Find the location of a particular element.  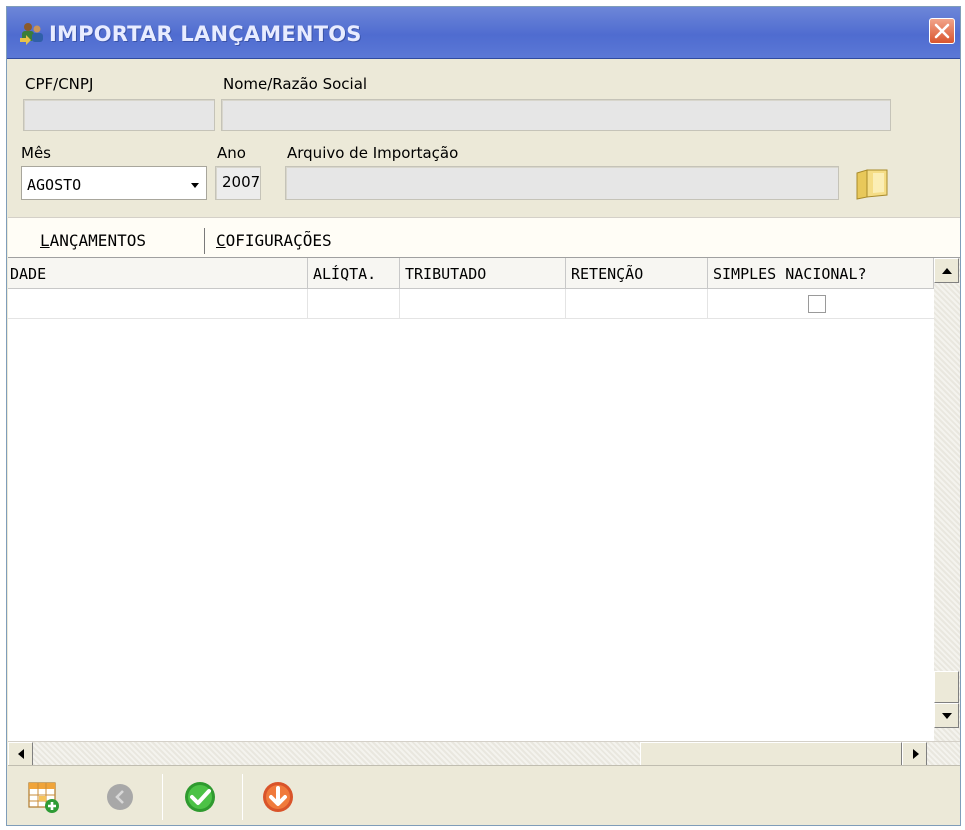

open-folder-icon is located at coordinates (872, 184).